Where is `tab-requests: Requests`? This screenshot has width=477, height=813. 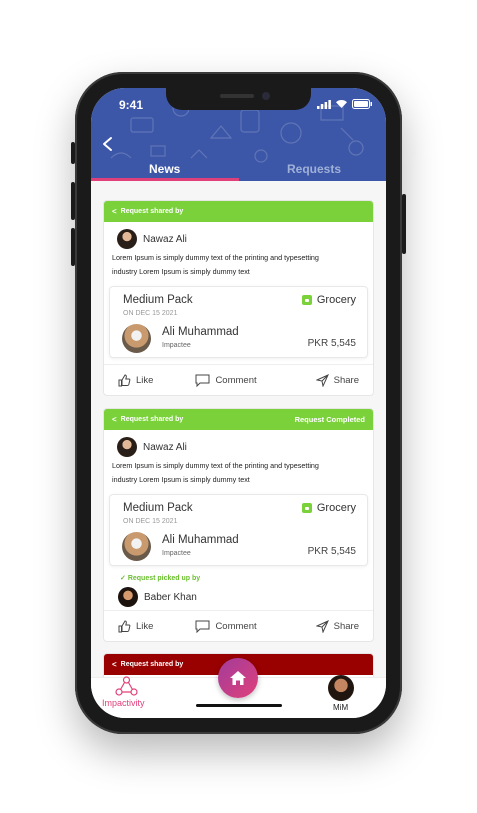 tab-requests: Requests is located at coordinates (314, 169).